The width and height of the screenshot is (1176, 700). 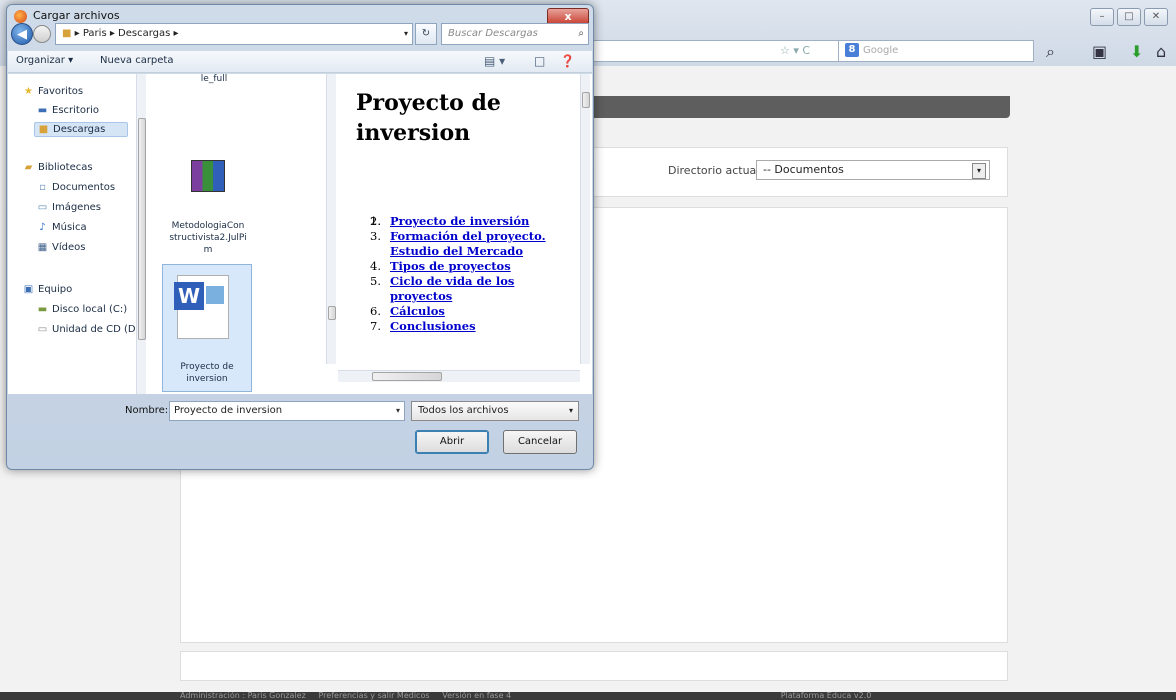 What do you see at coordinates (28, 91) in the screenshot?
I see `star-icon: ★` at bounding box center [28, 91].